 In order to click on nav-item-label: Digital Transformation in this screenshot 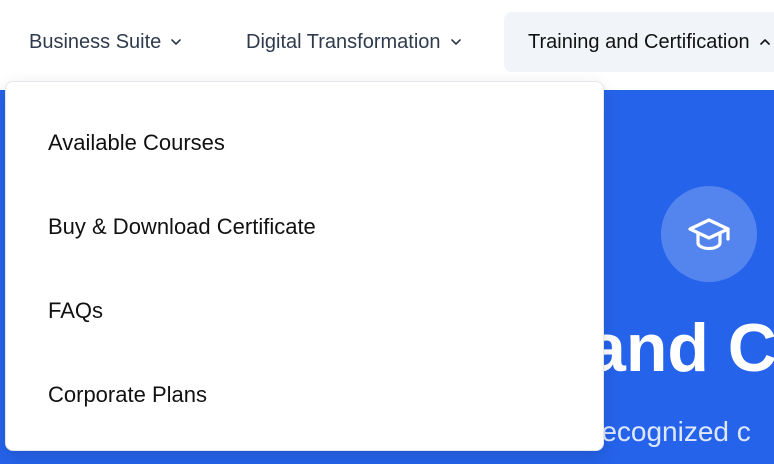, I will do `click(343, 41)`.